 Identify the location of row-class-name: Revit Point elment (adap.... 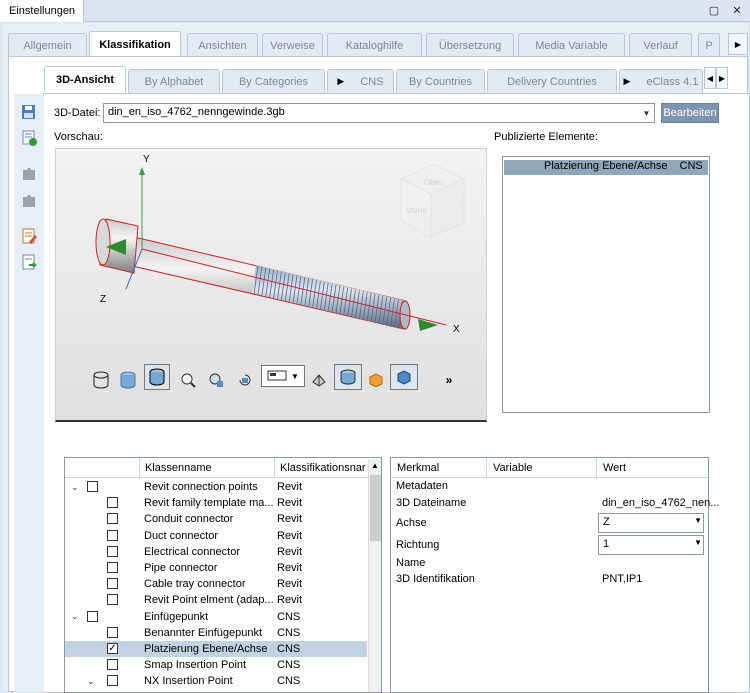
(209, 600).